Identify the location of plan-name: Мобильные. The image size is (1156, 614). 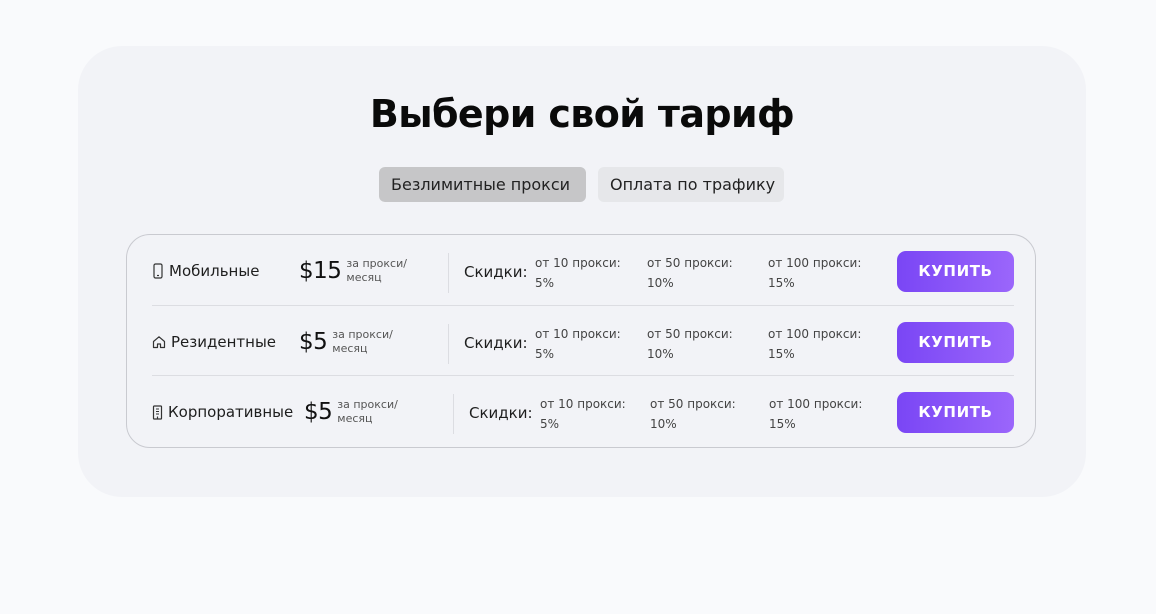
(205, 271).